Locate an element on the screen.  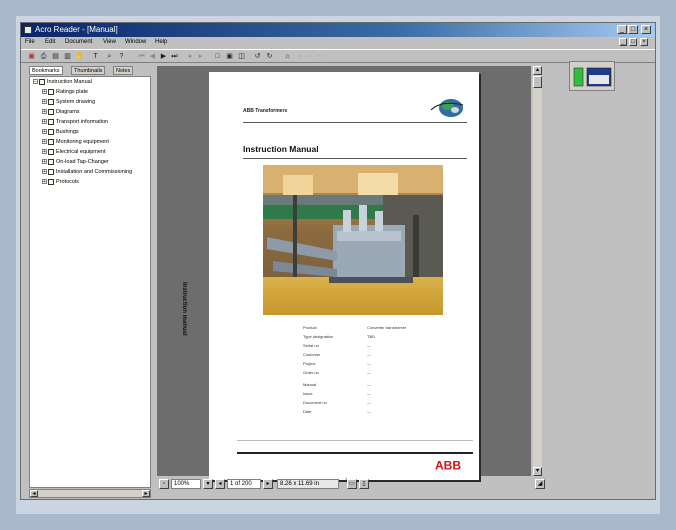
bookmark-item: + Bushings is located at coordinates (60, 132).